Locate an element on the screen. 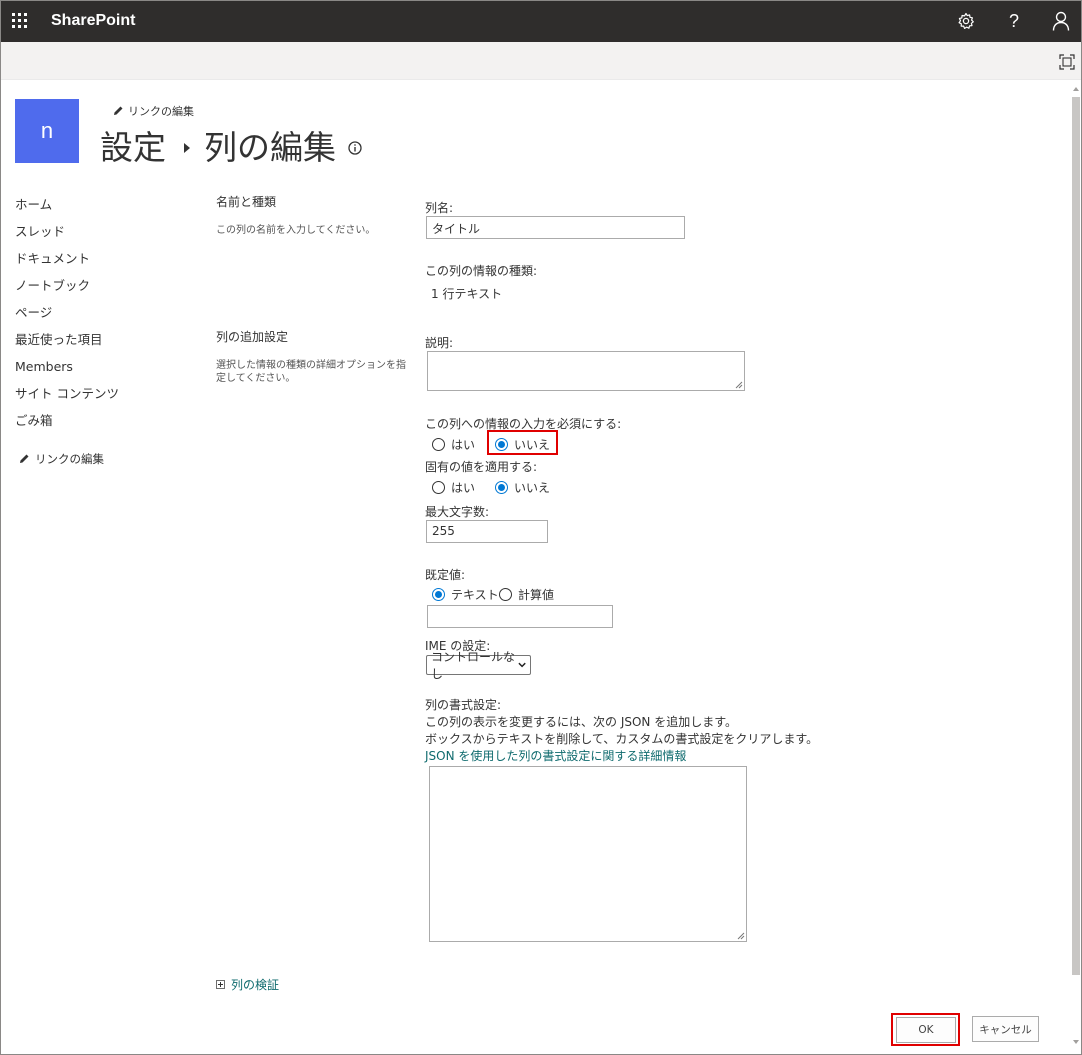 The width and height of the screenshot is (1082, 1055). column-type-value: 1 行テキスト is located at coordinates (467, 294).